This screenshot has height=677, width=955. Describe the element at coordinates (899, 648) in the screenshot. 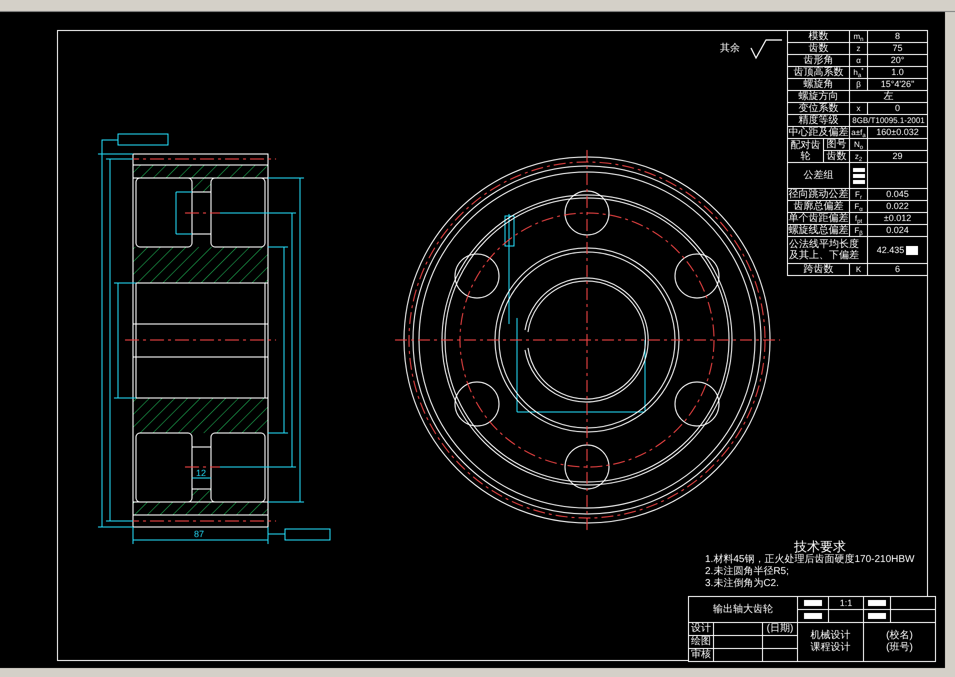

I see `school-label: (班号)` at that location.